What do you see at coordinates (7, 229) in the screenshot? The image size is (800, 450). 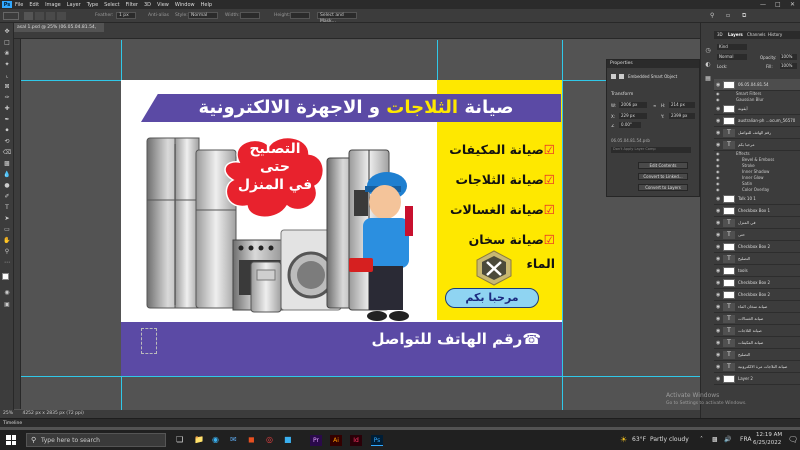 I see `rectangle-tool-icon: ▭` at bounding box center [7, 229].